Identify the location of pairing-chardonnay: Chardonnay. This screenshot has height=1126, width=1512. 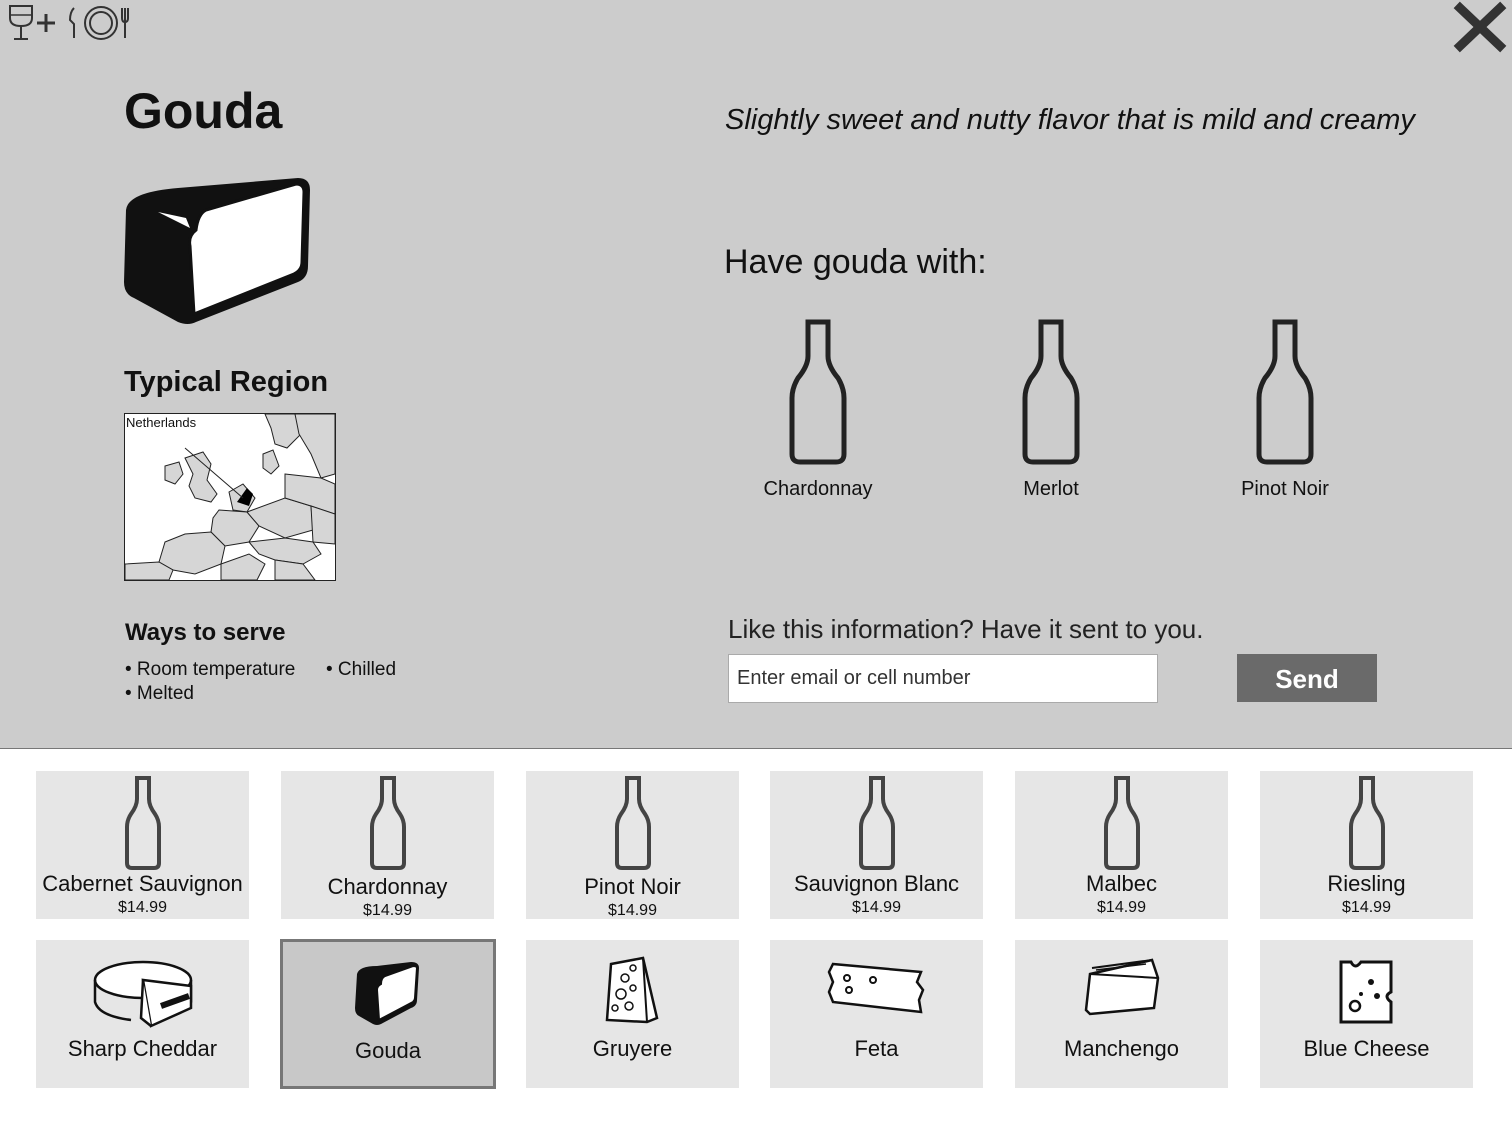
(818, 409).